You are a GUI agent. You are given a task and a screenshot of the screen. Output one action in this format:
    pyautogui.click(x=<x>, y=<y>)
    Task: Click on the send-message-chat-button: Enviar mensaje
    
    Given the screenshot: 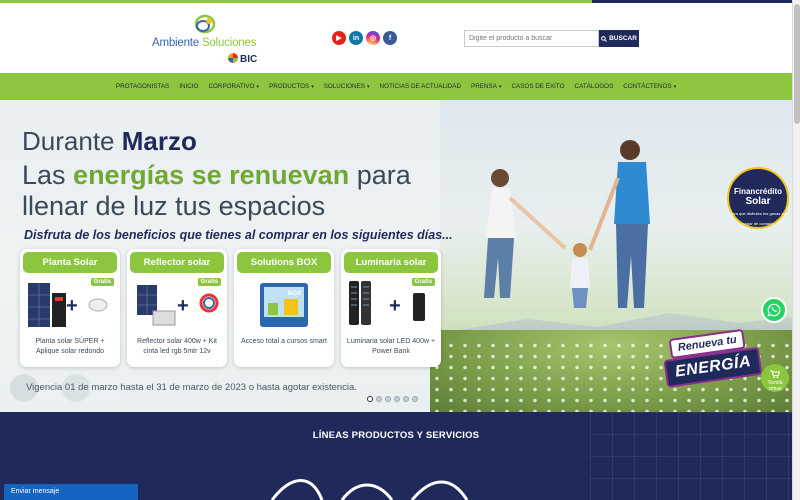 What is the action you would take?
    pyautogui.click(x=71, y=492)
    